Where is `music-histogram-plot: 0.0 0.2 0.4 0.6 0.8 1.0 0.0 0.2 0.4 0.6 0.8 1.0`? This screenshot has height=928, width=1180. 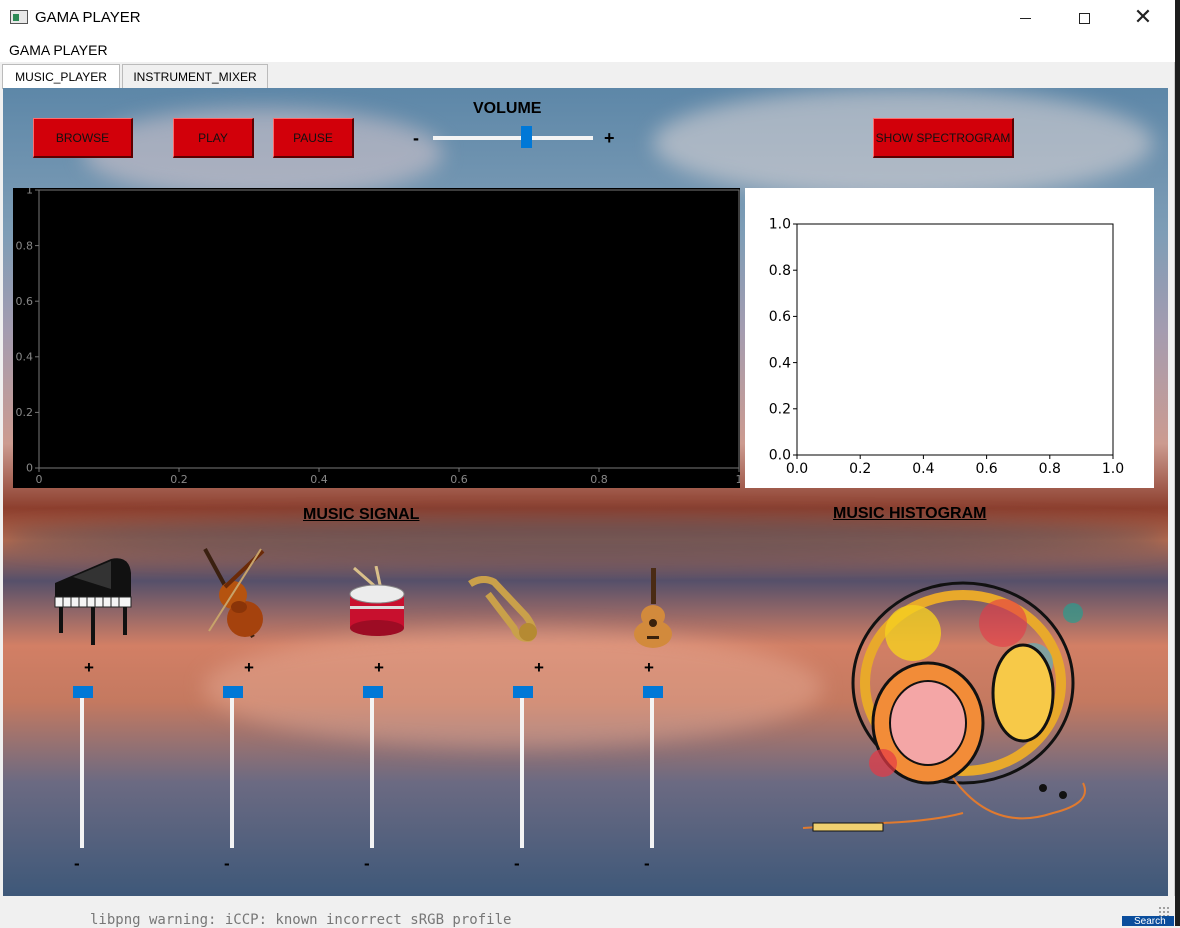
music-histogram-plot: 0.0 0.2 0.4 0.6 0.8 1.0 0.0 0.2 0.4 0.6 0.8 1.0 is located at coordinates (949, 338).